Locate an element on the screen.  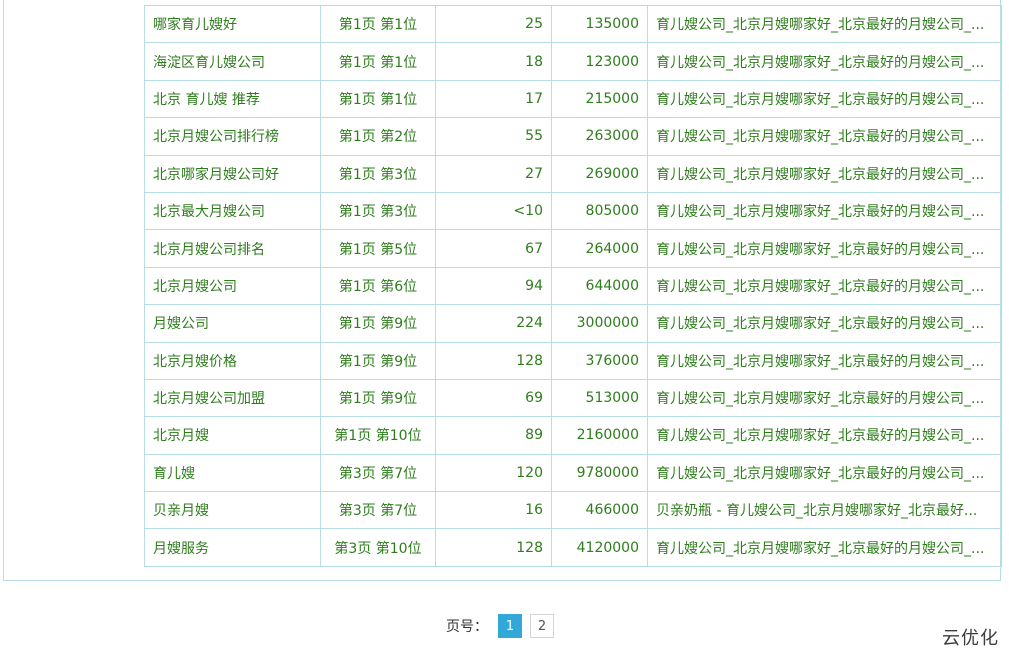
pagination-label: 页号： is located at coordinates (467, 627).